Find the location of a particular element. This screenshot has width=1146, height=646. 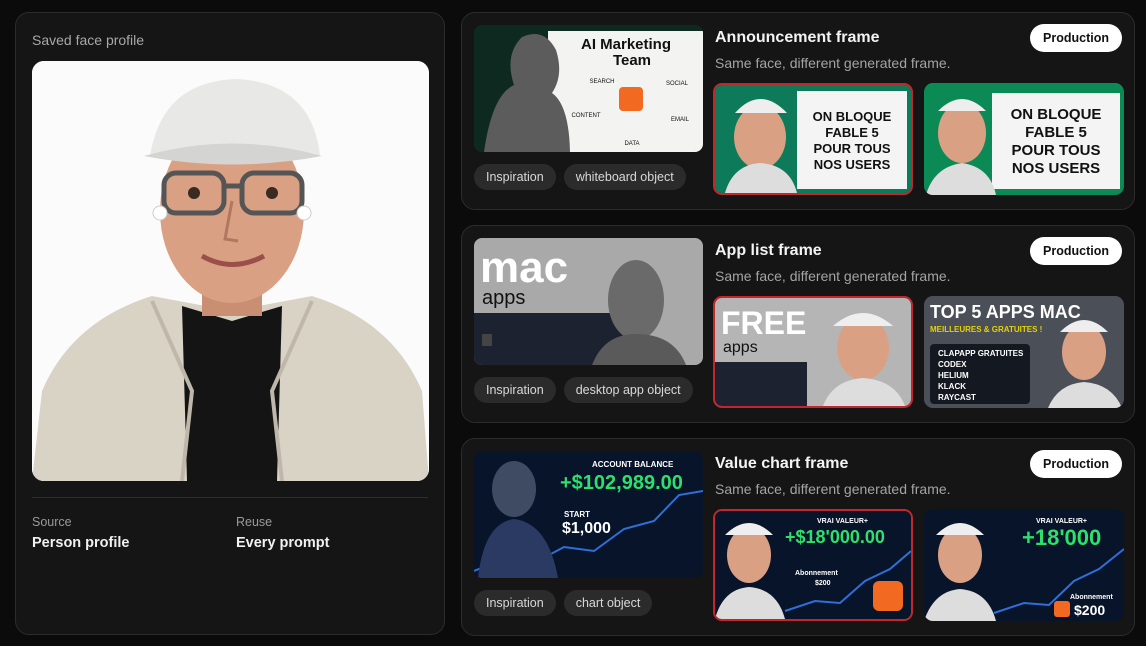

card-title: Announcement frame is located at coordinates (797, 37).